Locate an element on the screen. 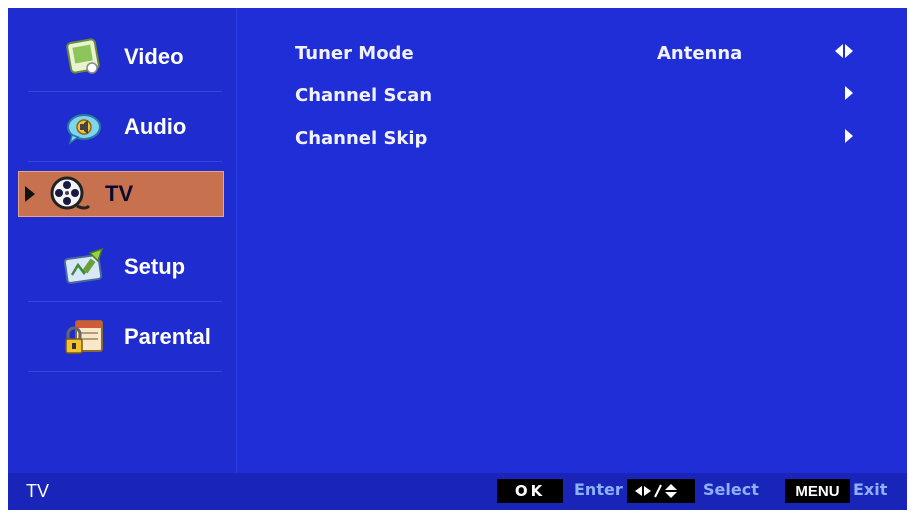 Image resolution: width=915 pixels, height=518 pixels. sidebar-item-audio: Audio is located at coordinates (122, 127).